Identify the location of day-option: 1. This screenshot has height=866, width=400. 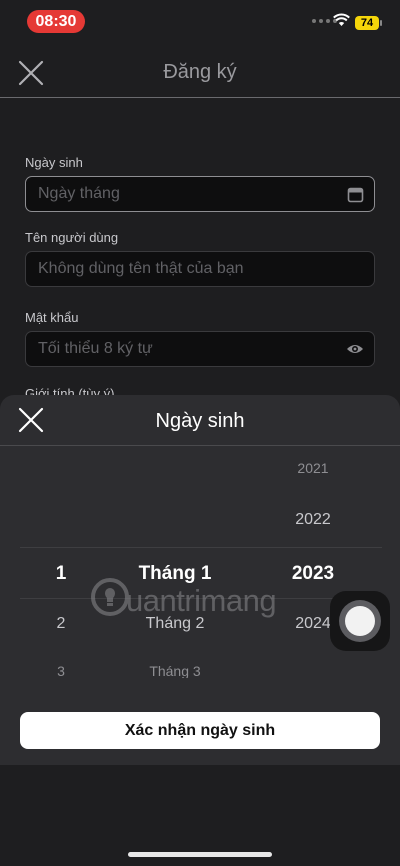
(61, 574).